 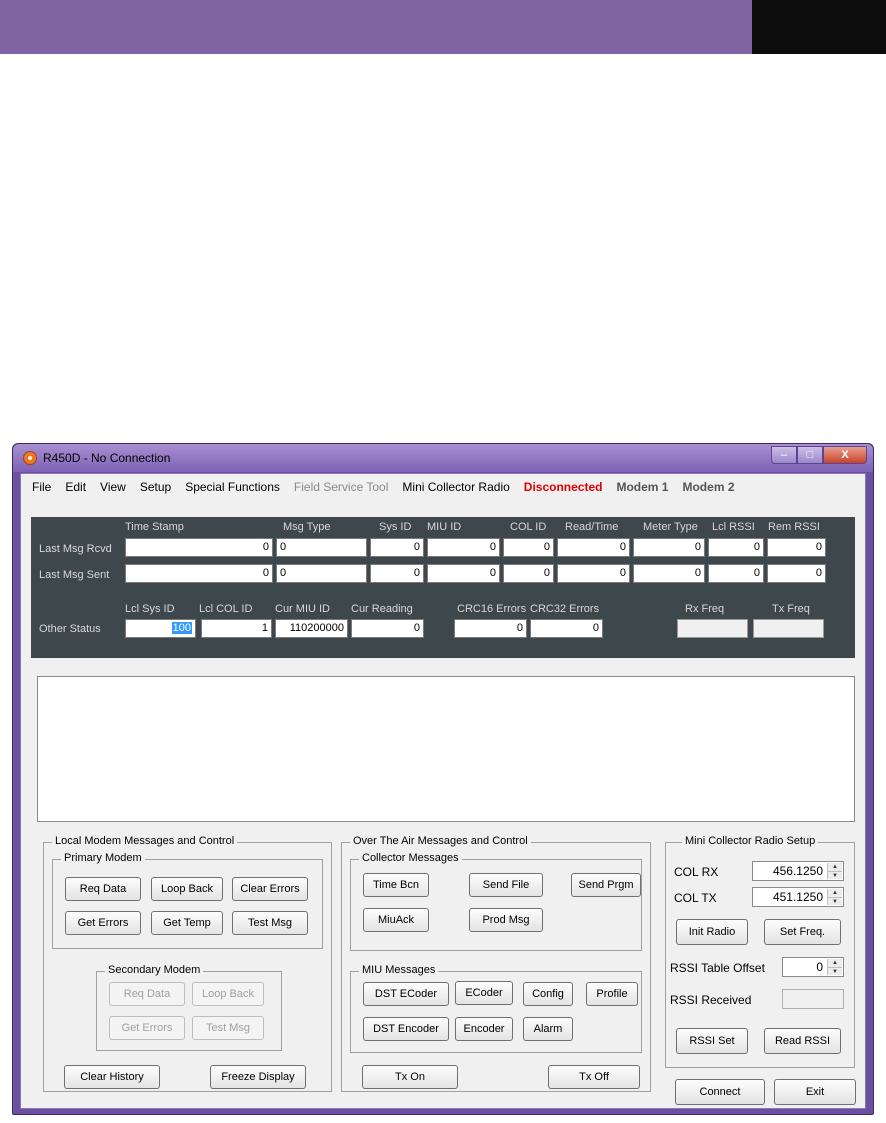 I want to click on miu-messages-title: MIU Messages, so click(x=399, y=970).